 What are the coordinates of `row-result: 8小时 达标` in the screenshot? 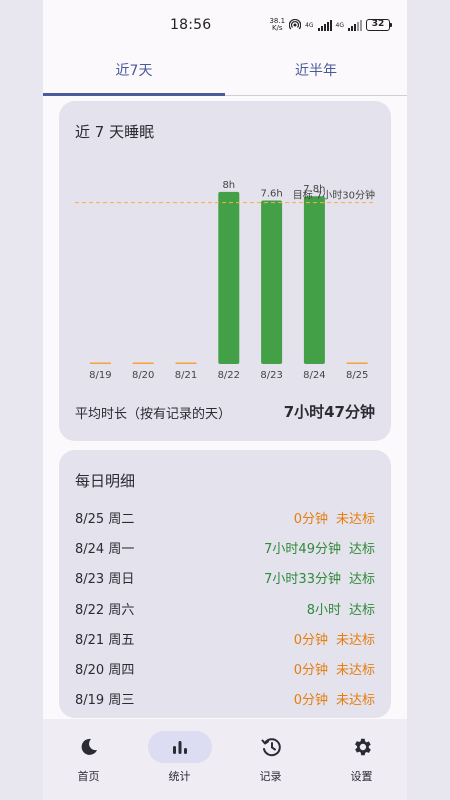 It's located at (341, 608).